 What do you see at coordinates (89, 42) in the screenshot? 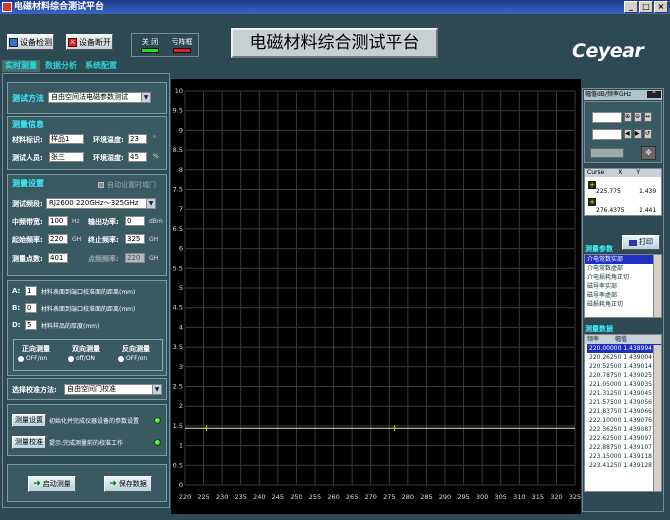
I see `disconnect-button: × 设备断开` at bounding box center [89, 42].